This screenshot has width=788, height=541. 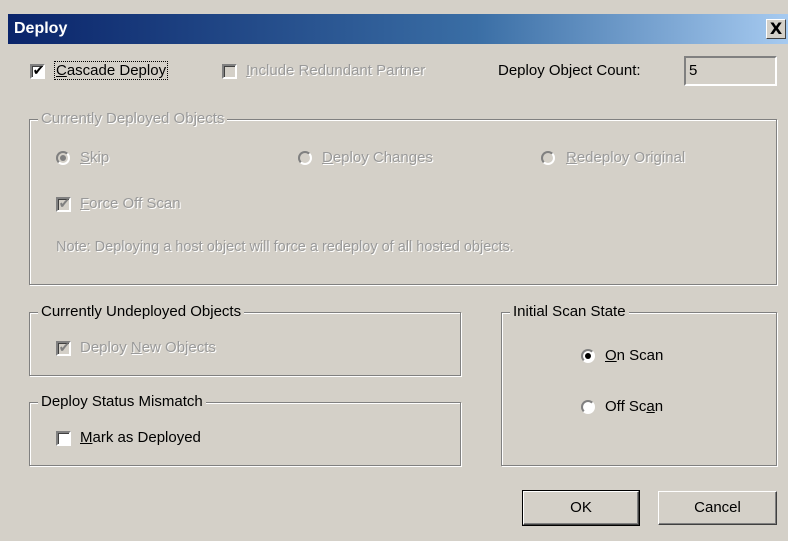 I want to click on on-scan-label: On Scan, so click(x=634, y=356).